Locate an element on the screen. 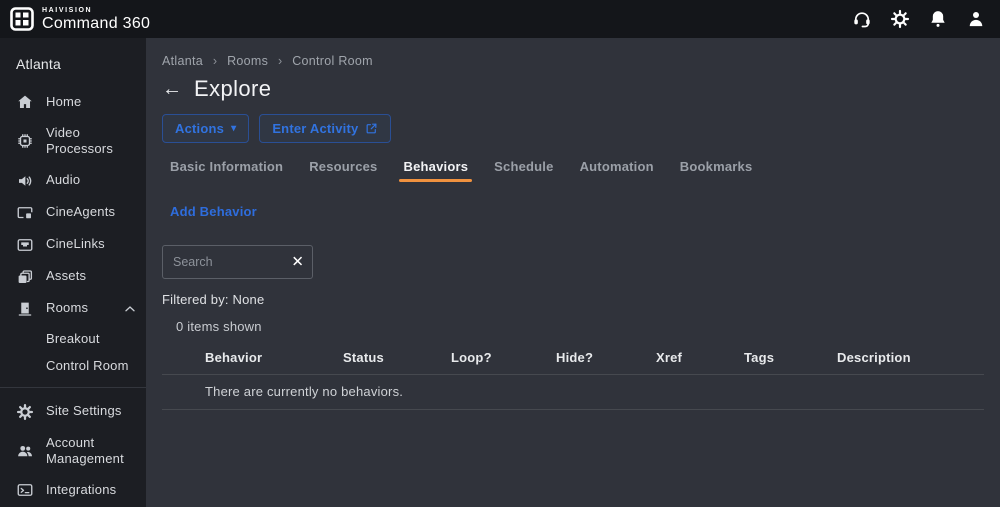  external-link-icon is located at coordinates (371, 128).